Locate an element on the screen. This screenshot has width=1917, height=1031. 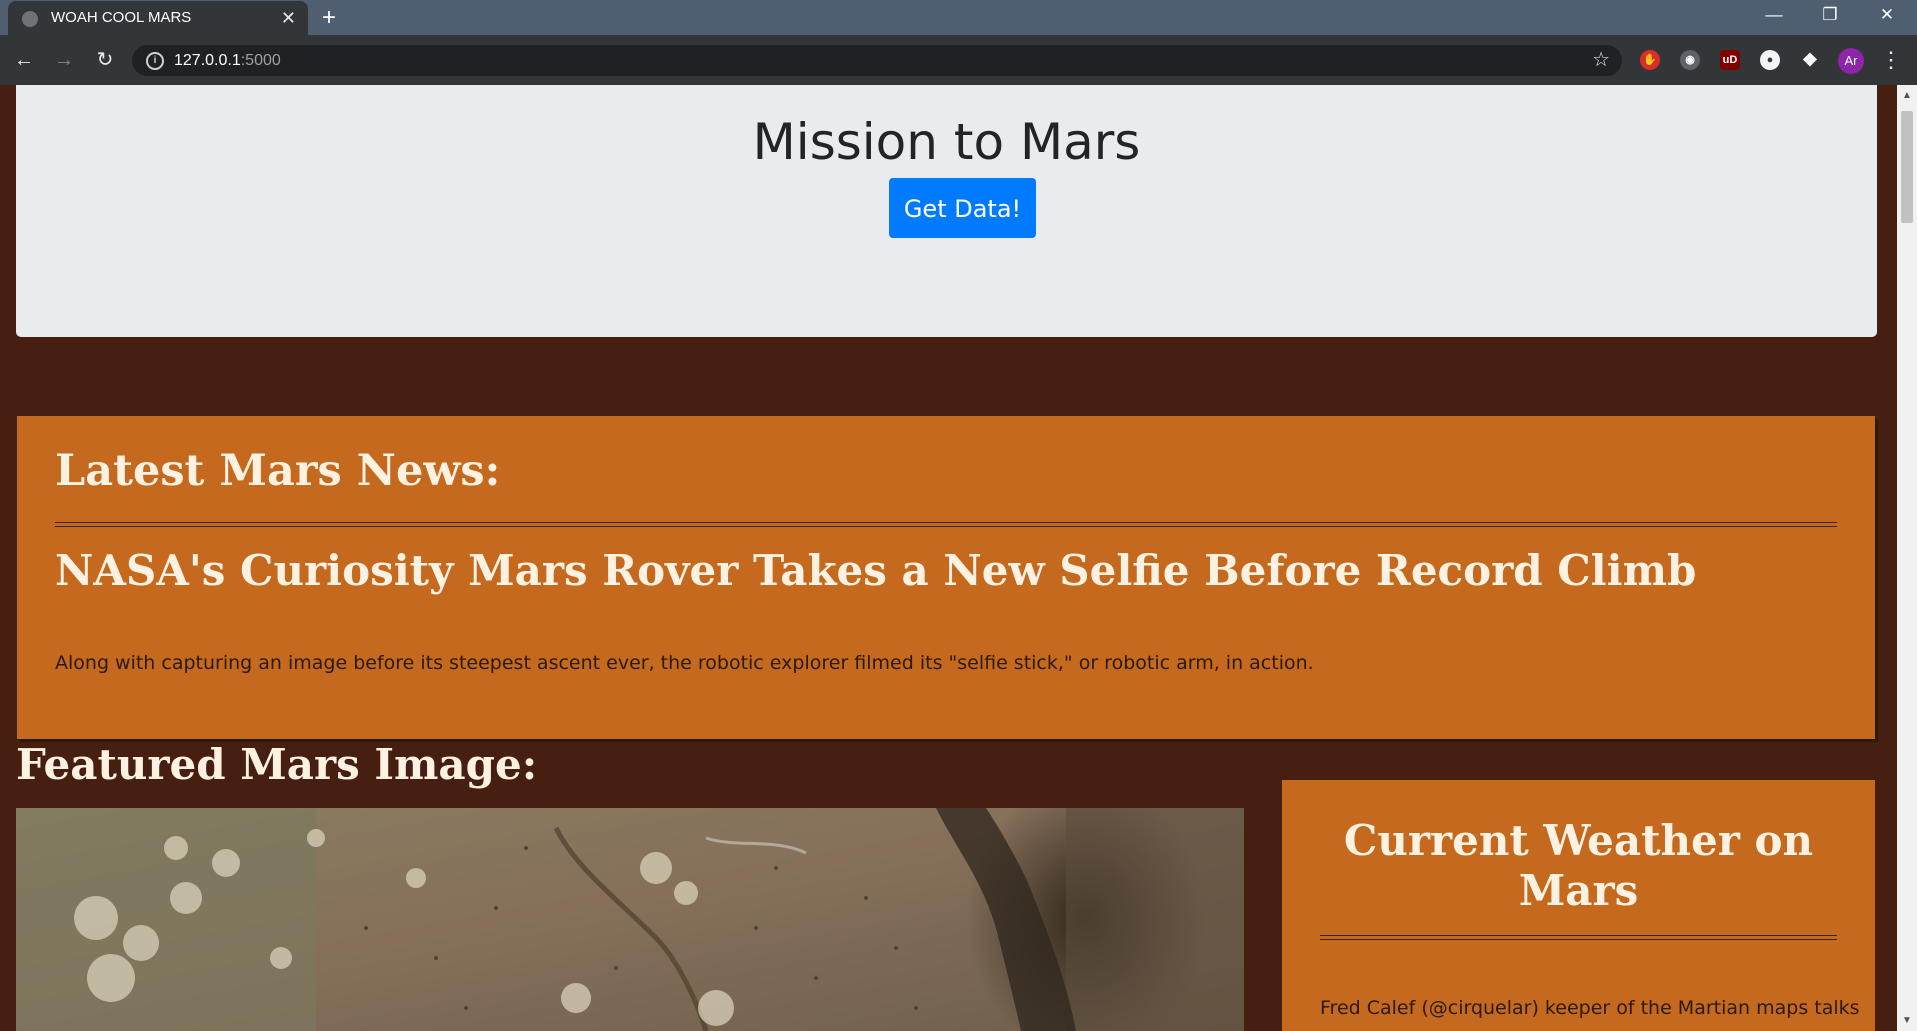
scrollbar-thumb is located at coordinates (1907, 167).